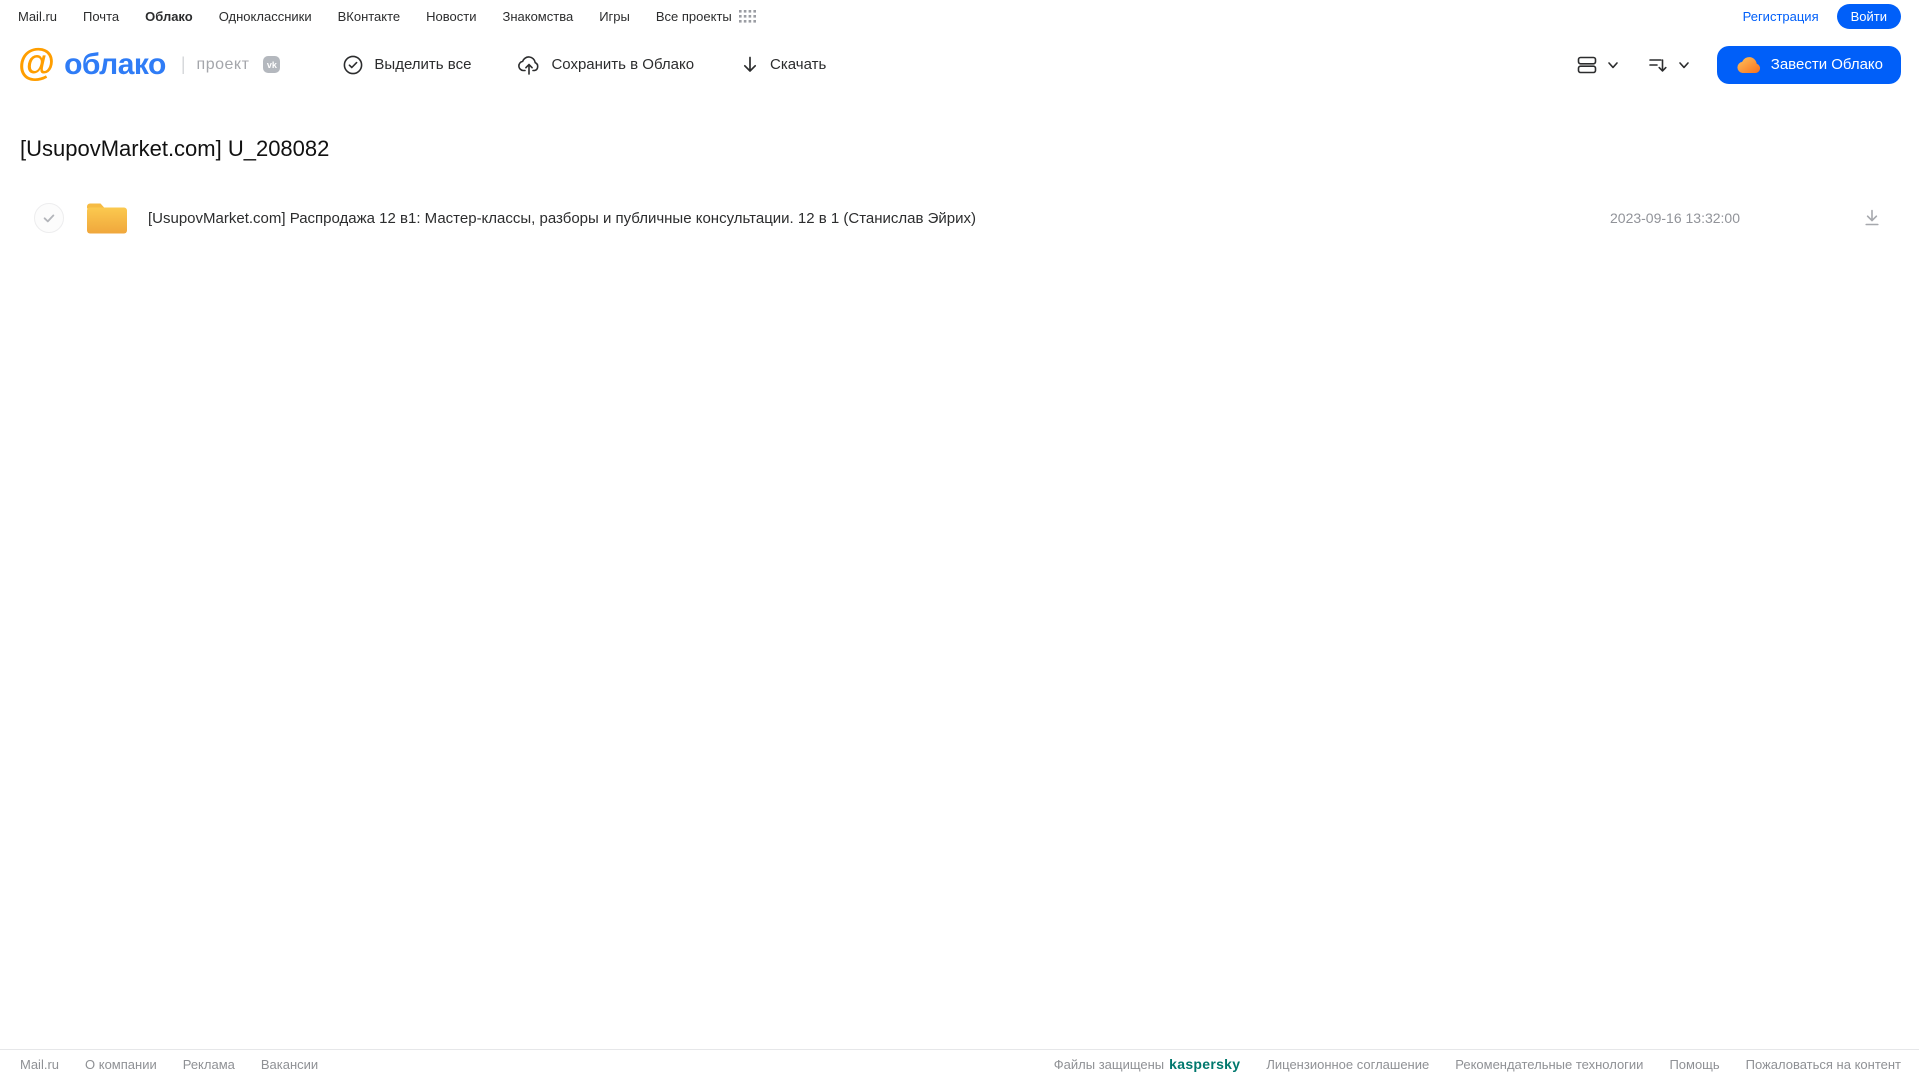 The width and height of the screenshot is (1919, 1079). I want to click on cloud-upload-icon, so click(529, 65).